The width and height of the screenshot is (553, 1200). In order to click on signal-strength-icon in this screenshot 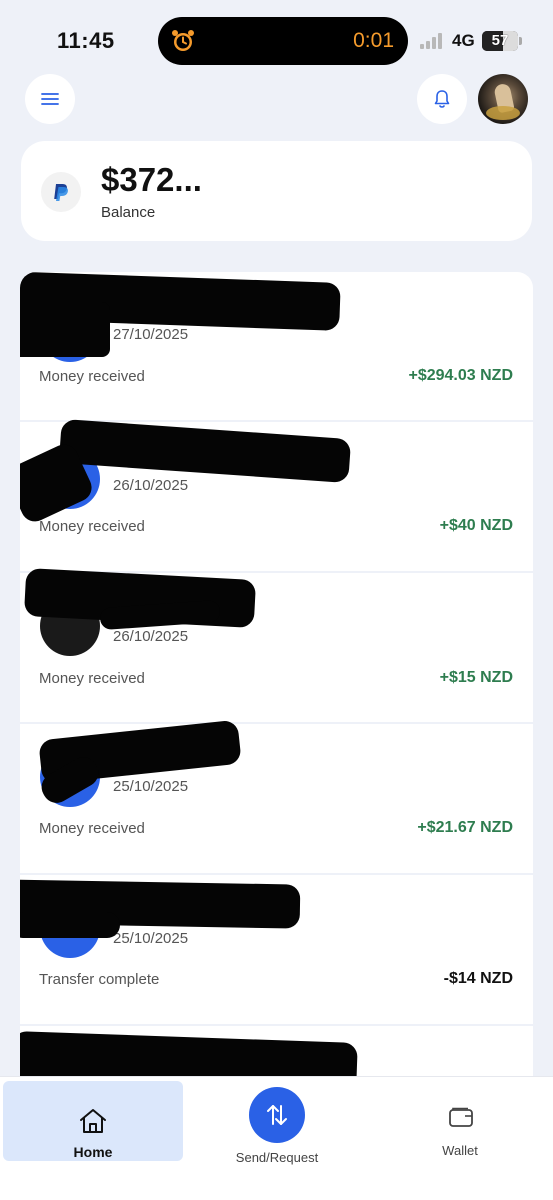, I will do `click(433, 41)`.